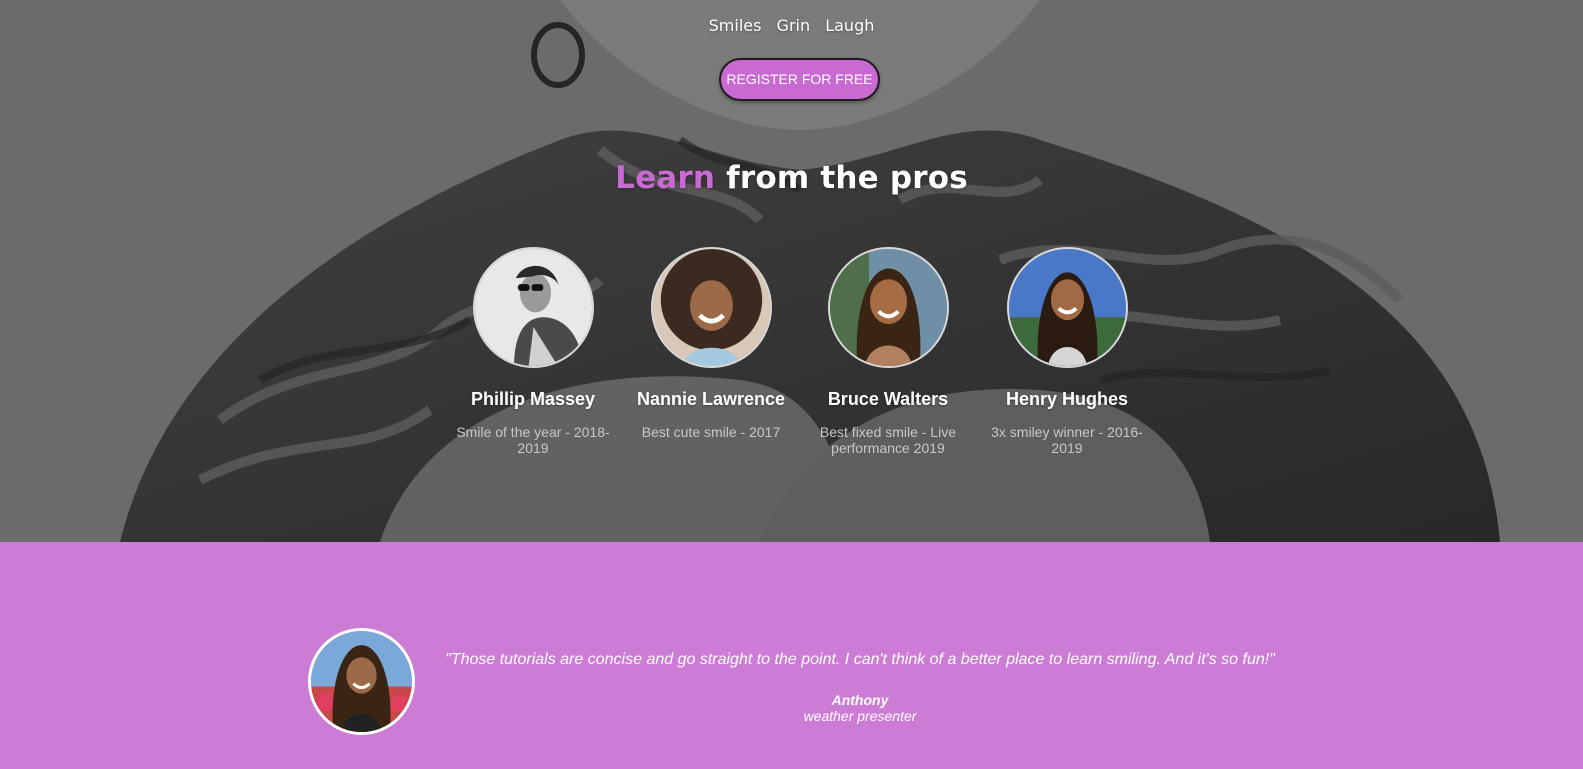 The height and width of the screenshot is (769, 1583). I want to click on pro-name: Henry Hughes, so click(1067, 399).